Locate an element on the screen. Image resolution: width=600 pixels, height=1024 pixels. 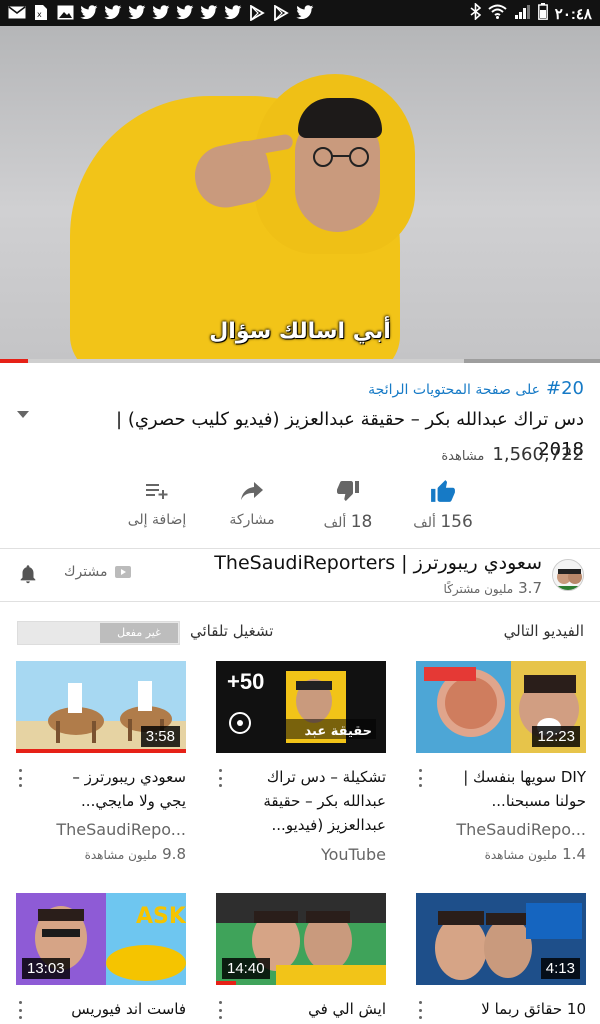
video-card: 4:13 10 حقائق ربما لا is located at coordinates (501, 958).